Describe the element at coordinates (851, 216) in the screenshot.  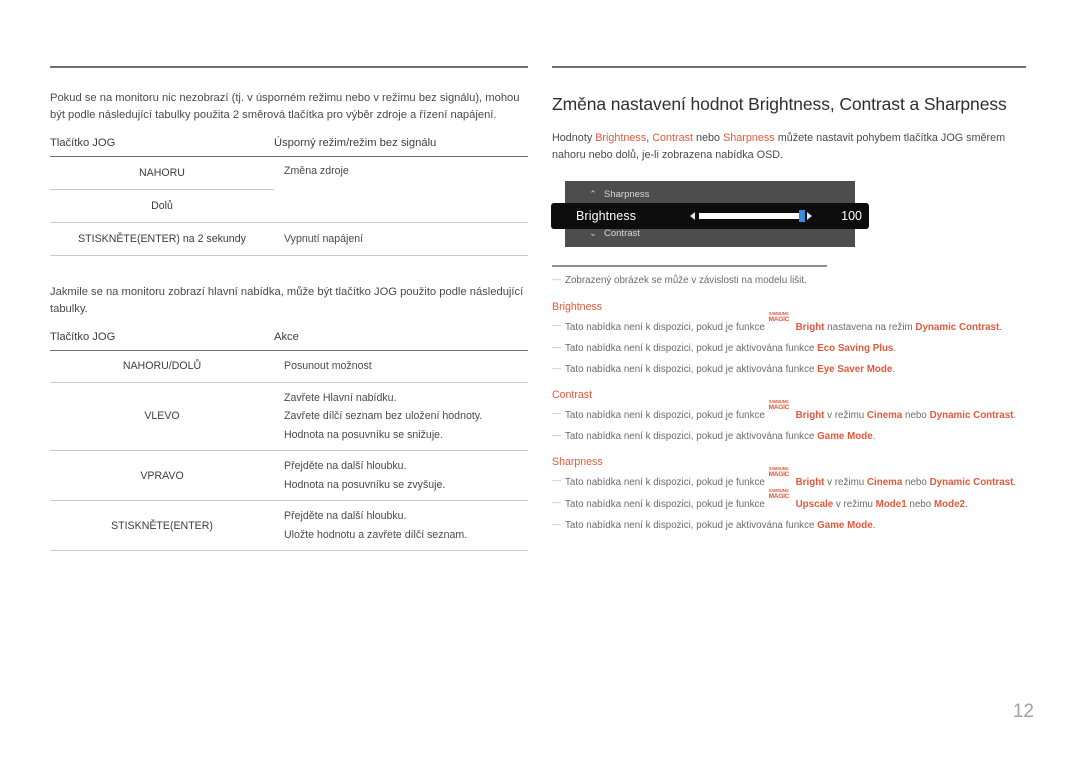
I see `osd-value: 100` at that location.